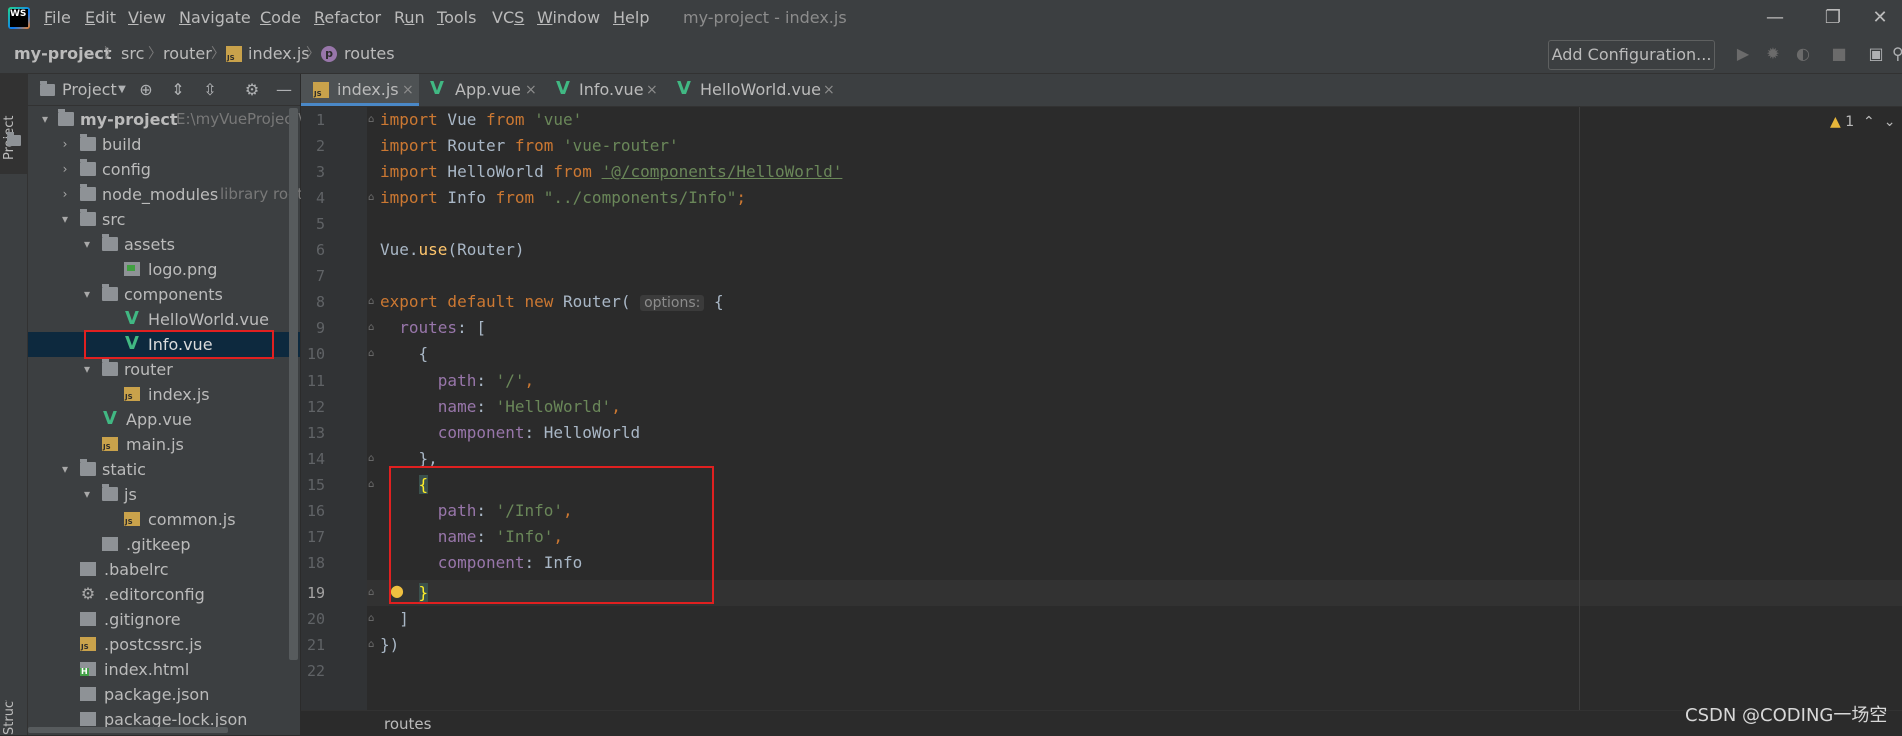 This screenshot has width=1902, height=736. Describe the element at coordinates (63, 54) in the screenshot. I see `breadcrumb-project: my-project` at that location.